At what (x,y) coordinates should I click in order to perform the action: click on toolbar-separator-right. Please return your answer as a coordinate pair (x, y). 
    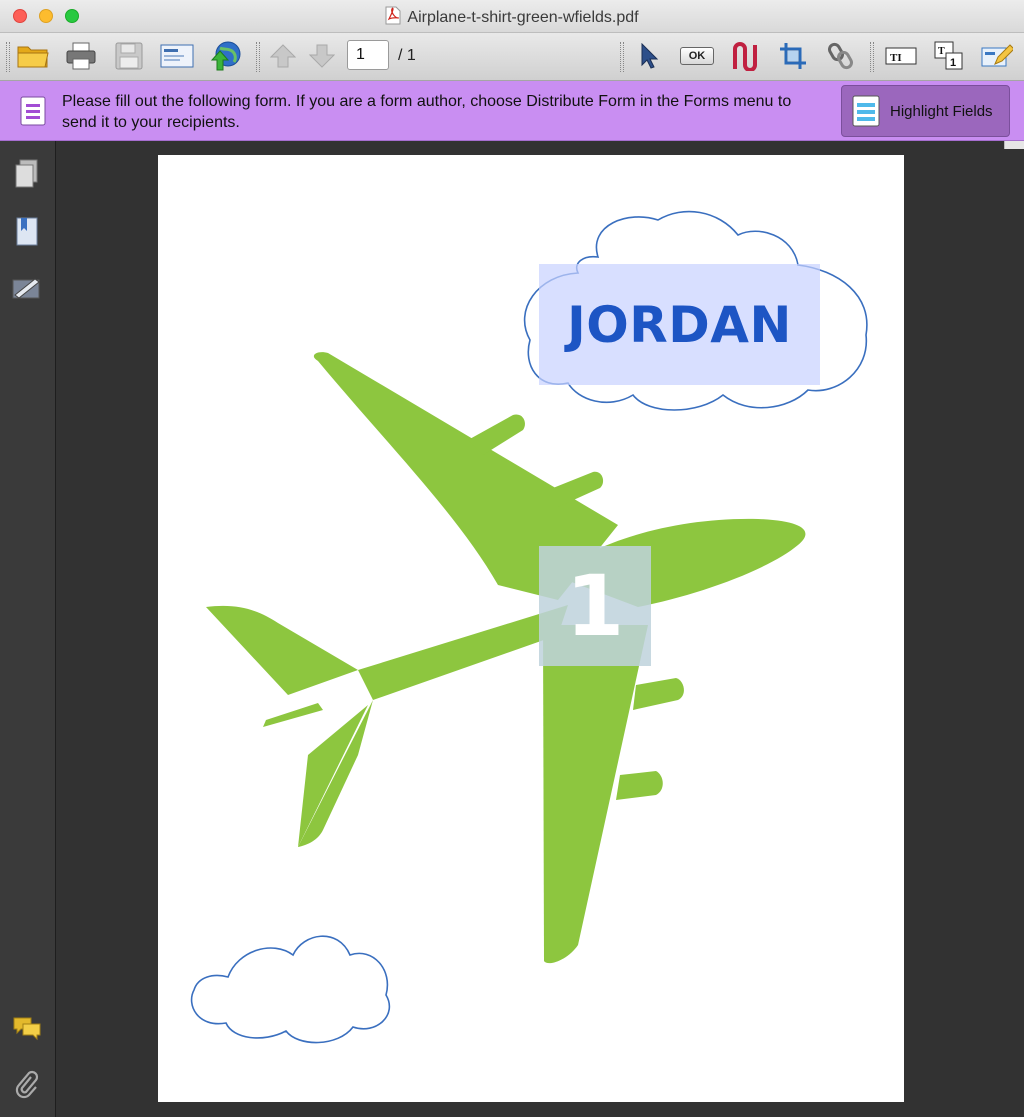
    Looking at the image, I should click on (622, 57).